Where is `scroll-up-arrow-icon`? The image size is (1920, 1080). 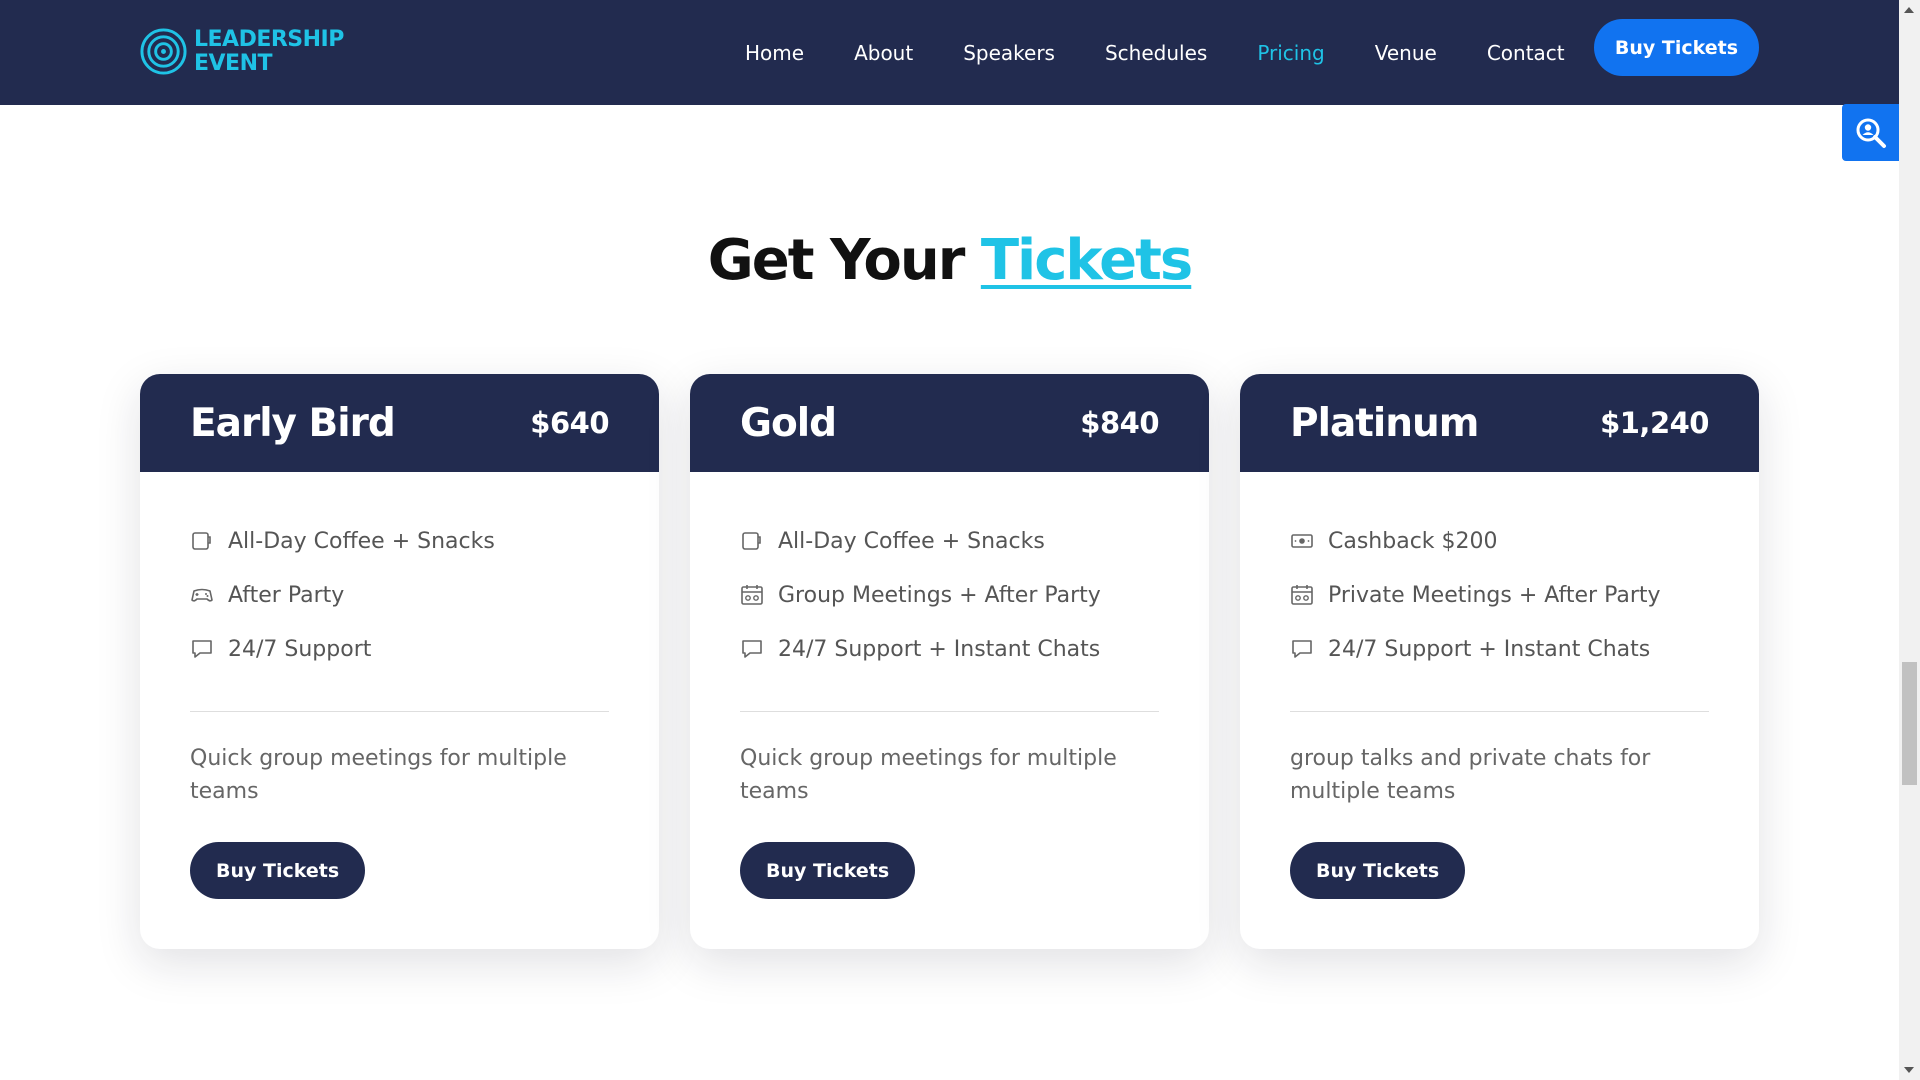
scroll-up-arrow-icon is located at coordinates (1909, 10).